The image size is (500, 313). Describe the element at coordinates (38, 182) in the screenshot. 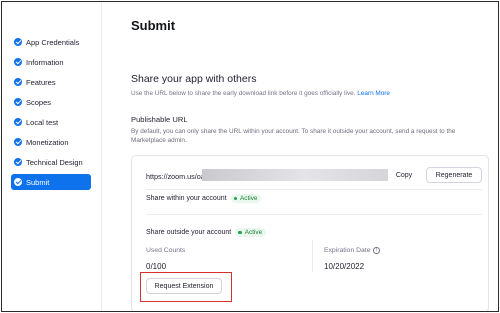

I see `sidebar-item-label: Submit` at that location.